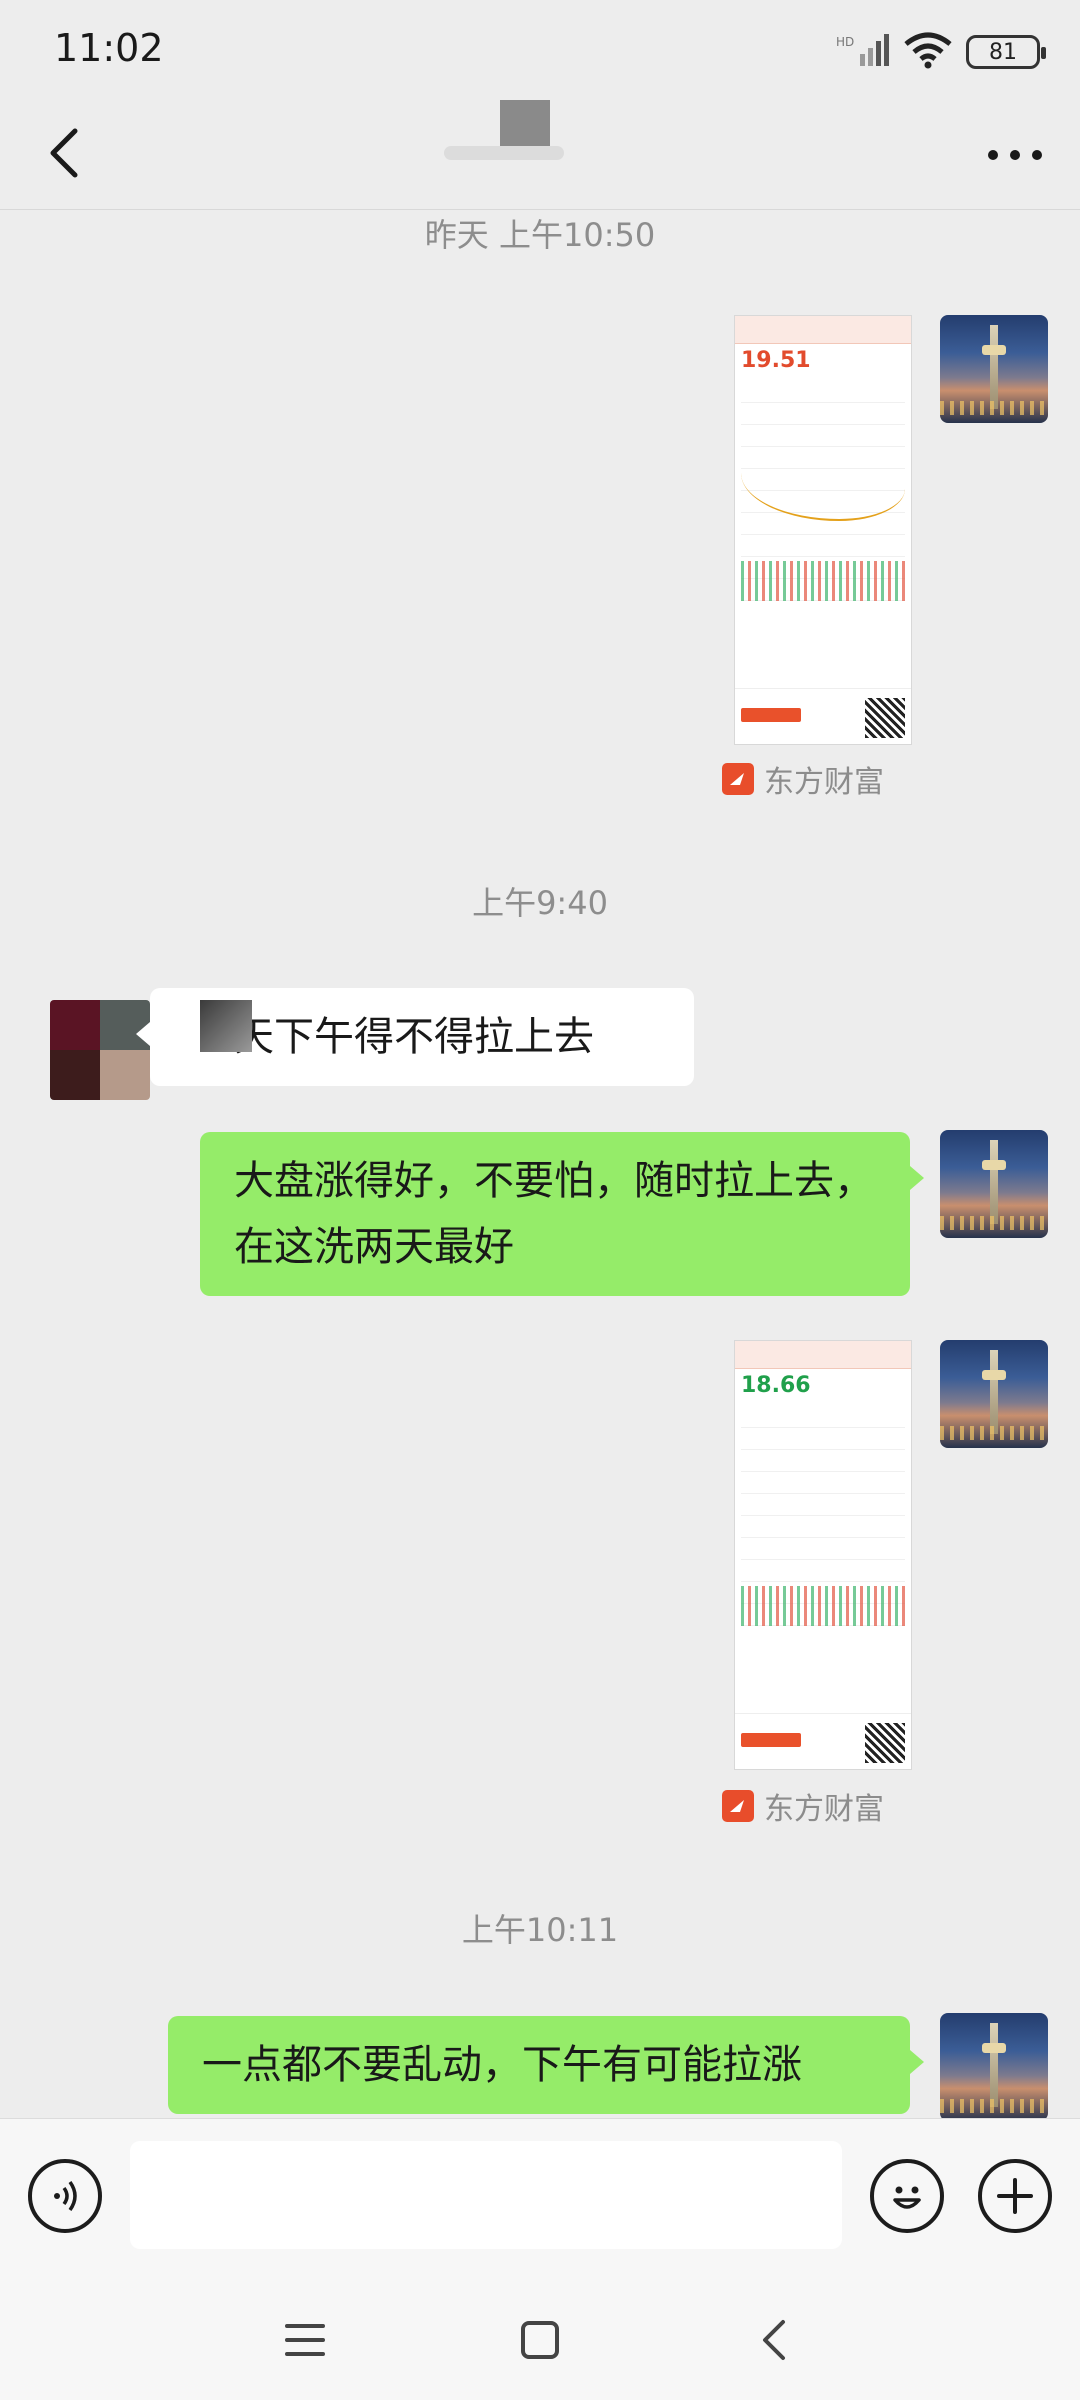 This screenshot has height=2400, width=1080. What do you see at coordinates (863, 52) in the screenshot?
I see `signal-icon: HD` at bounding box center [863, 52].